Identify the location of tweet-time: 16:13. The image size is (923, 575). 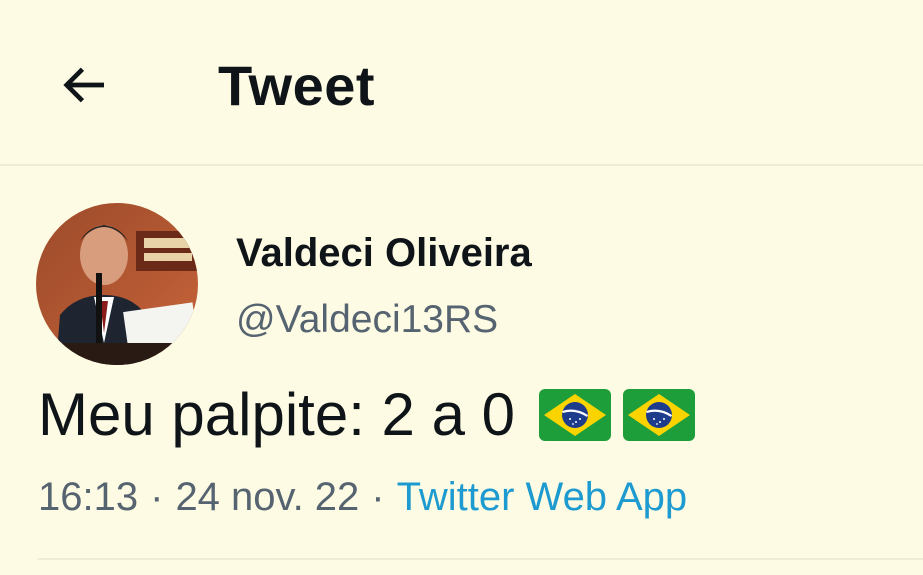
(88, 497).